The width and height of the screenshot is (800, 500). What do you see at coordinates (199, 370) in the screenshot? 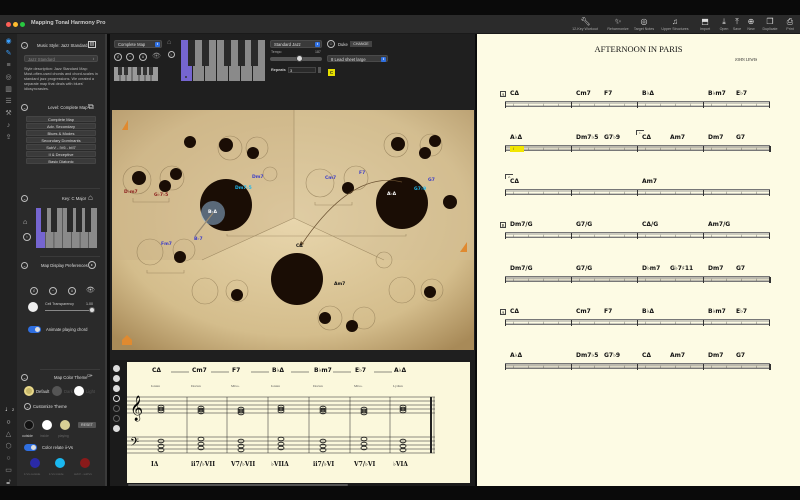
I see `analysis-chord: Cm7` at bounding box center [199, 370].